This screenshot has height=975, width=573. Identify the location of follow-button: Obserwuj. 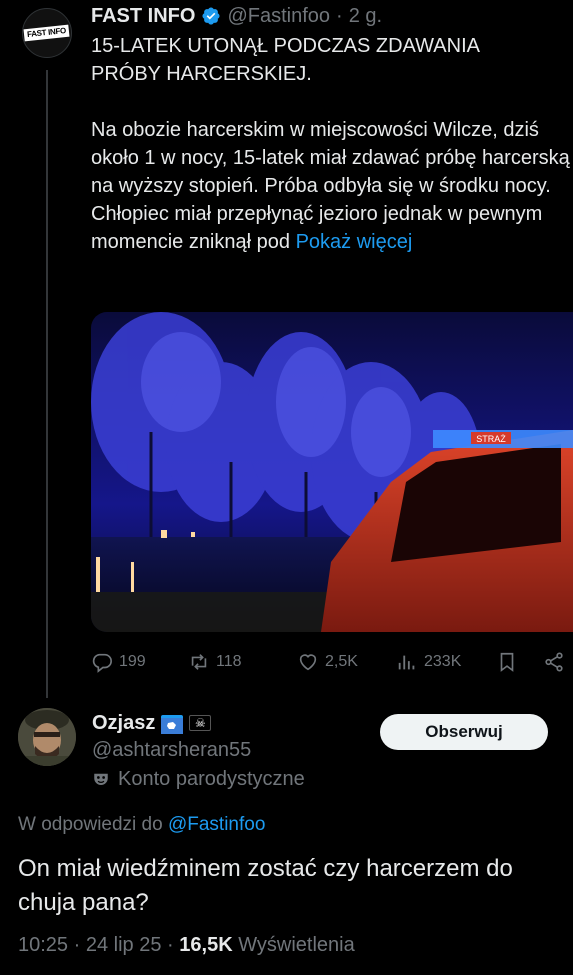
(464, 732).